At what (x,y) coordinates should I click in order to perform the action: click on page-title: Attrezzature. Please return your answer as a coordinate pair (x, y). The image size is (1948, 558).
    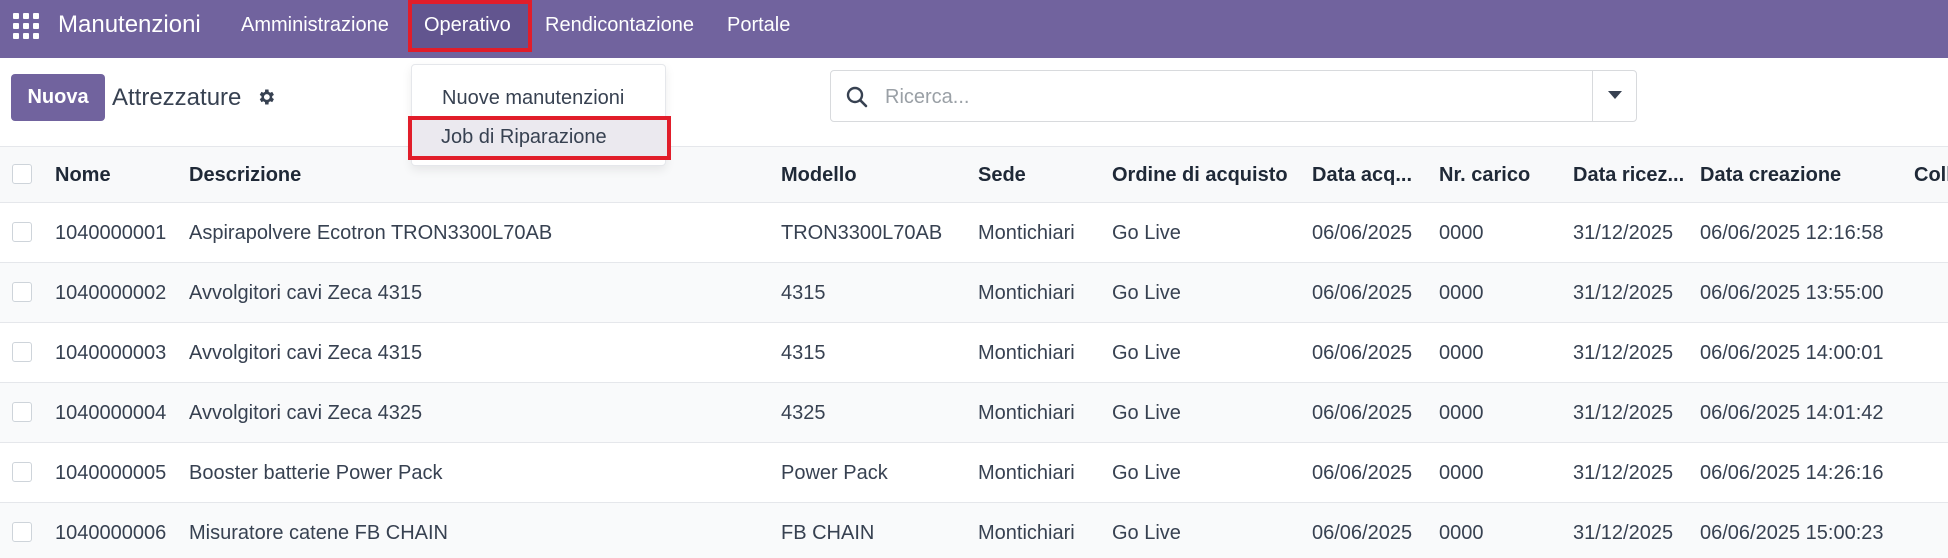
    Looking at the image, I should click on (177, 97).